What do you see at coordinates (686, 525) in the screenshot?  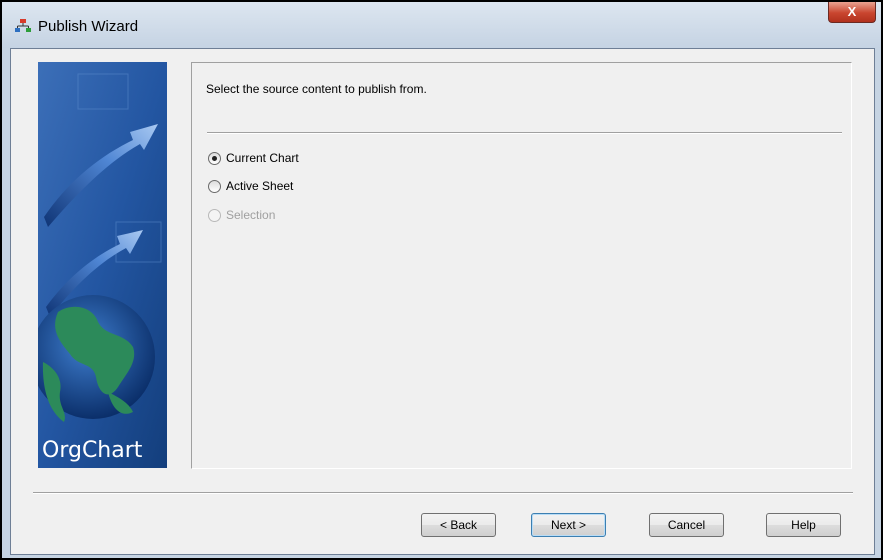 I see `cancel-button: Cancel` at bounding box center [686, 525].